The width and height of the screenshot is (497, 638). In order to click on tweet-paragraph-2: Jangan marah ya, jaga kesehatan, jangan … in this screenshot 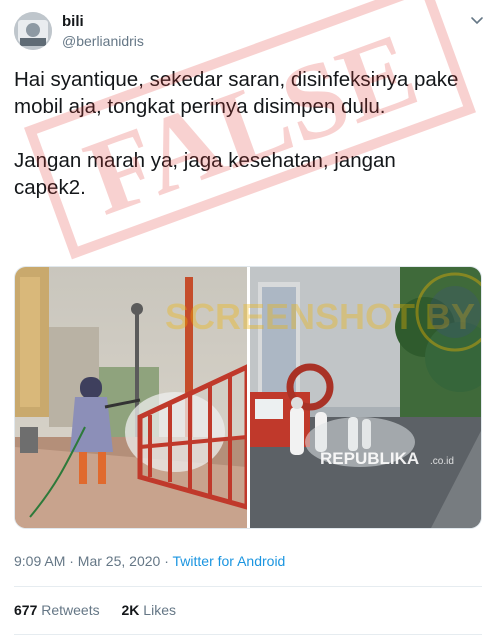, I will do `click(205, 174)`.